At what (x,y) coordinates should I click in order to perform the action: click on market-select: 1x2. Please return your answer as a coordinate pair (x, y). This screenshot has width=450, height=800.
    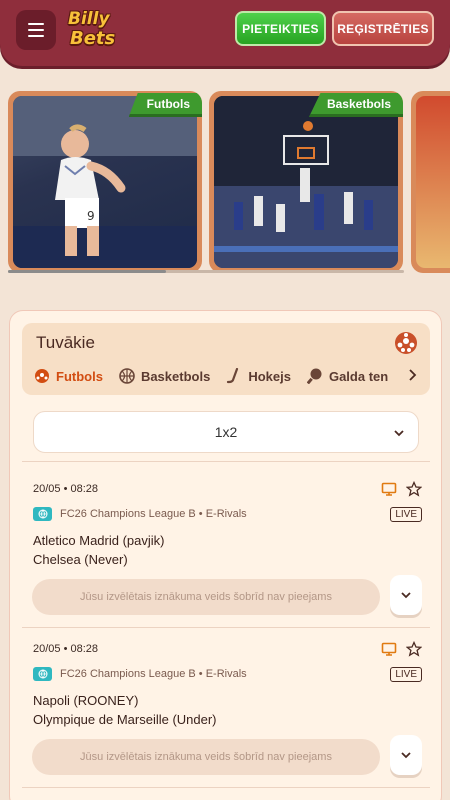
    Looking at the image, I should click on (226, 432).